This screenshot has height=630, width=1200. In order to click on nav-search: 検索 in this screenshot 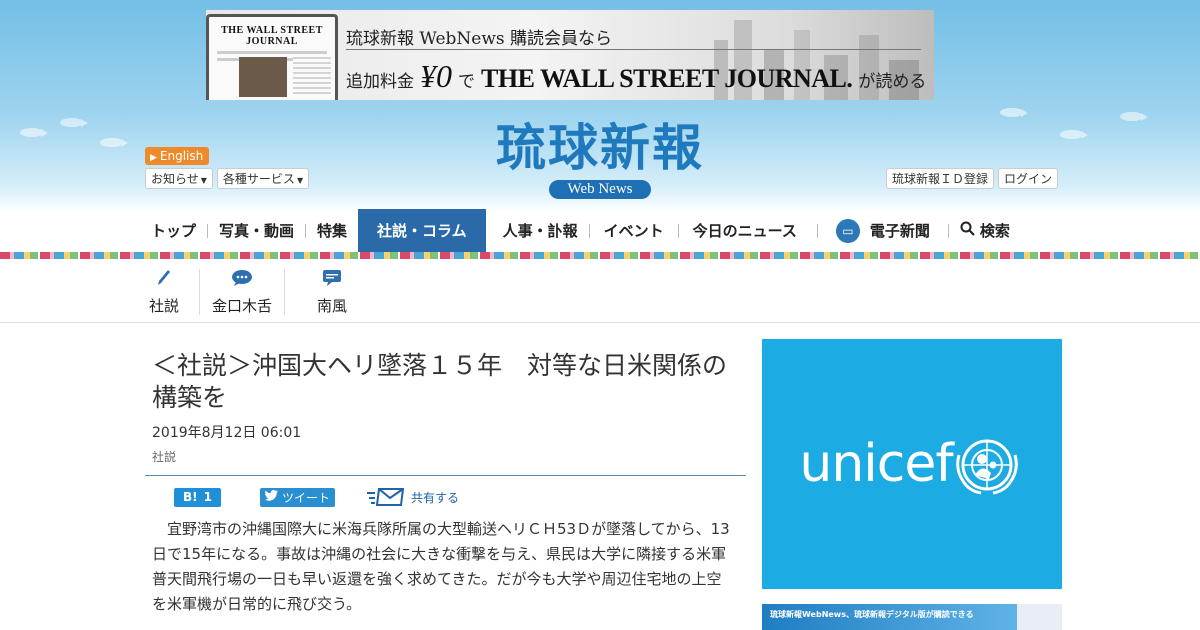, I will do `click(985, 230)`.